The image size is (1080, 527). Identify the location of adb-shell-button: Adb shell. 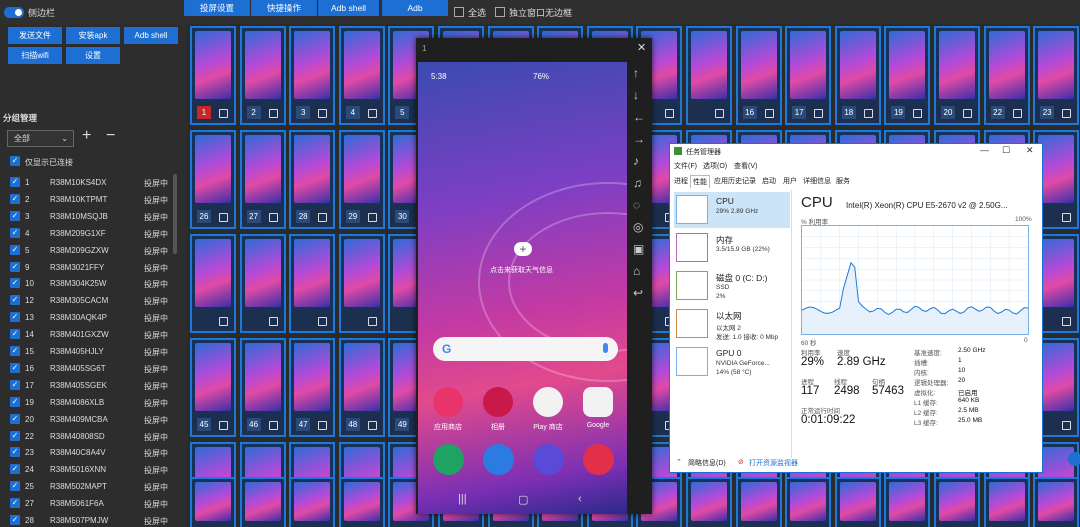
(151, 35).